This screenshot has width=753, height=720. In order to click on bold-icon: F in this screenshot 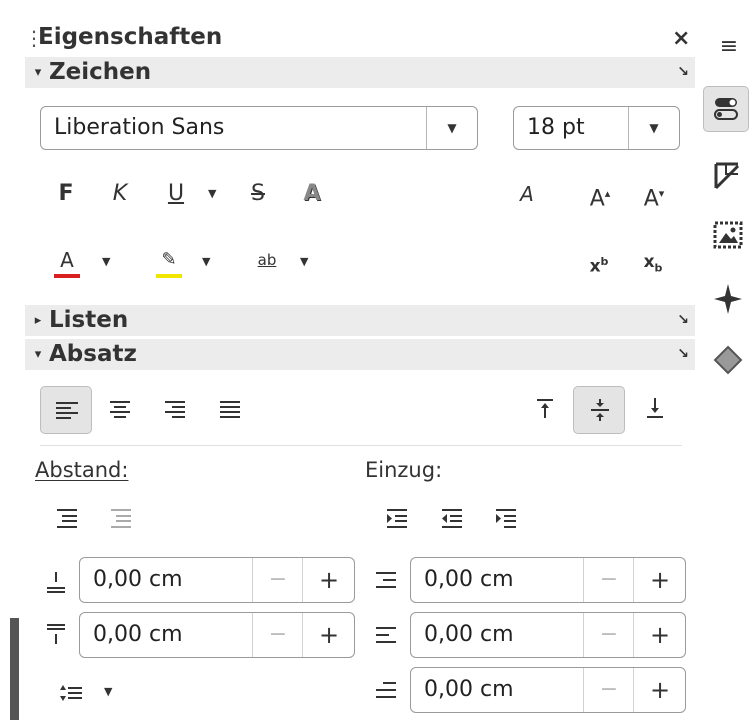, I will do `click(66, 194)`.